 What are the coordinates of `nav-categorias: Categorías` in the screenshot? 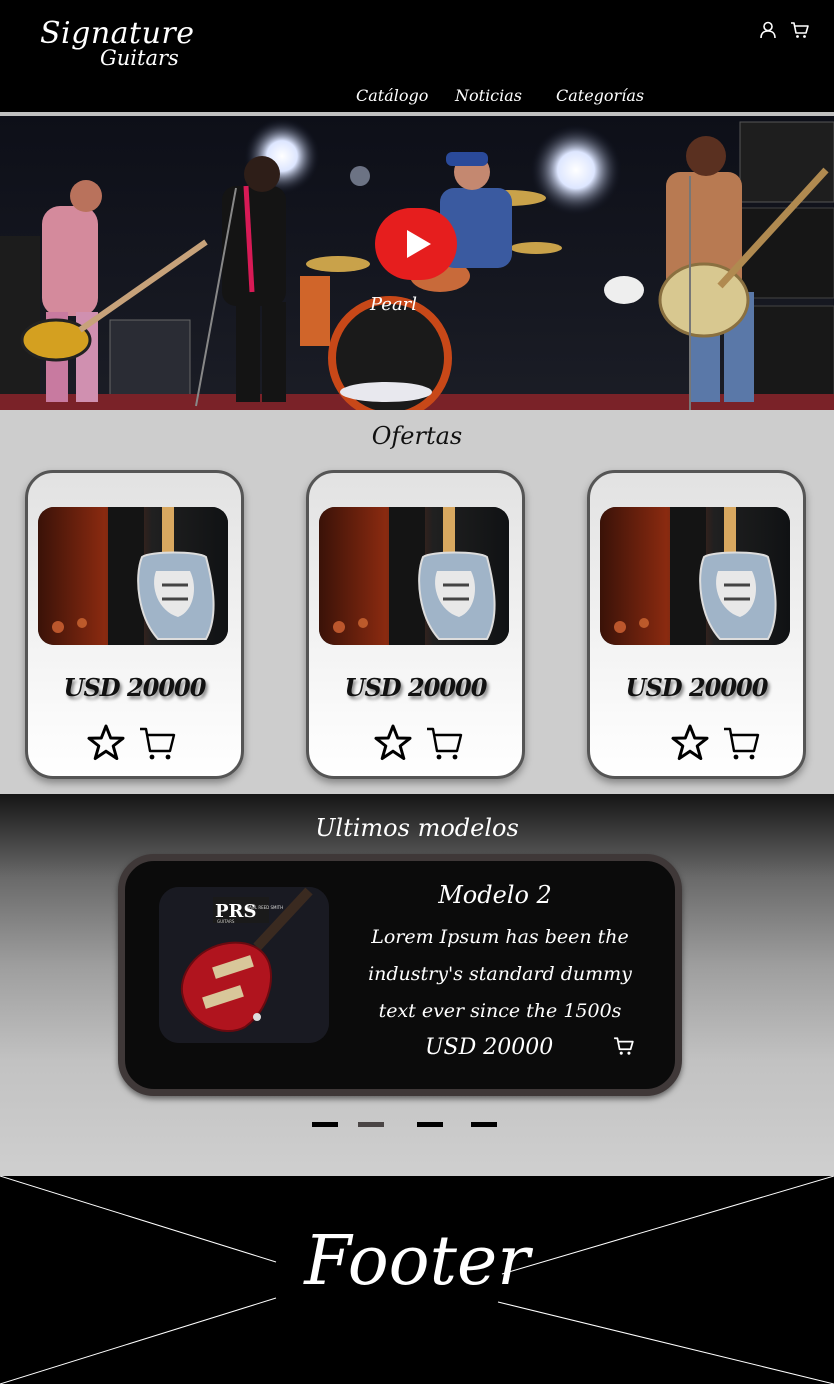 It's located at (600, 95).